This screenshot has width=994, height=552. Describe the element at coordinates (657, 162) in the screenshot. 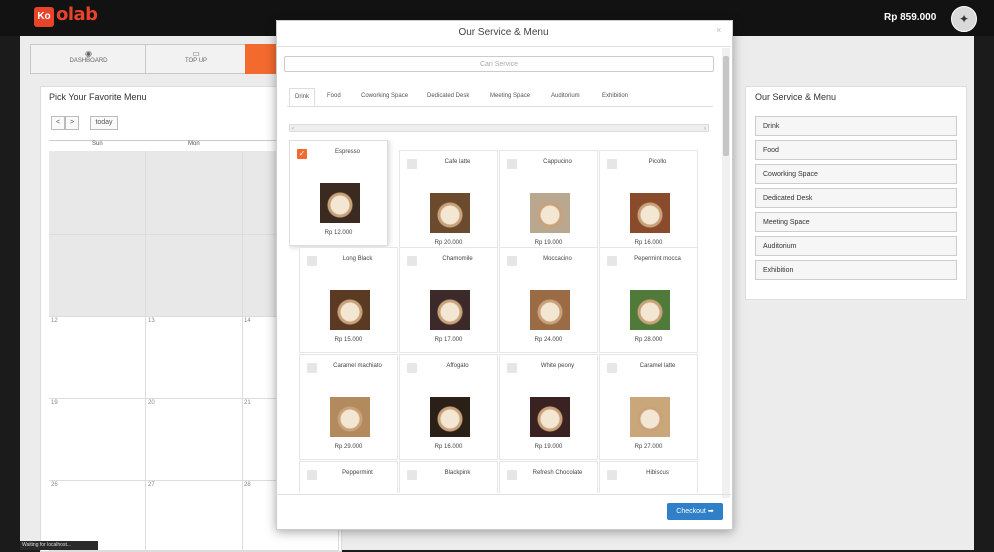

I see `menu-item-name: Picollo` at that location.